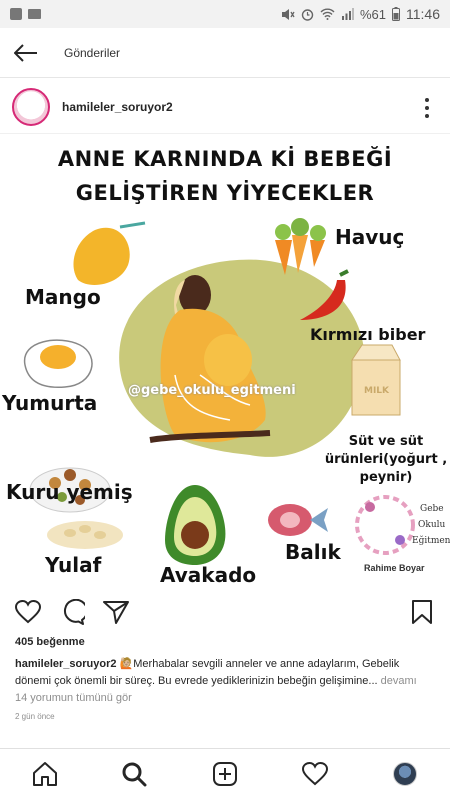 This screenshot has width=450, height=800. I want to click on food-label-balik: Balık, so click(313, 552).